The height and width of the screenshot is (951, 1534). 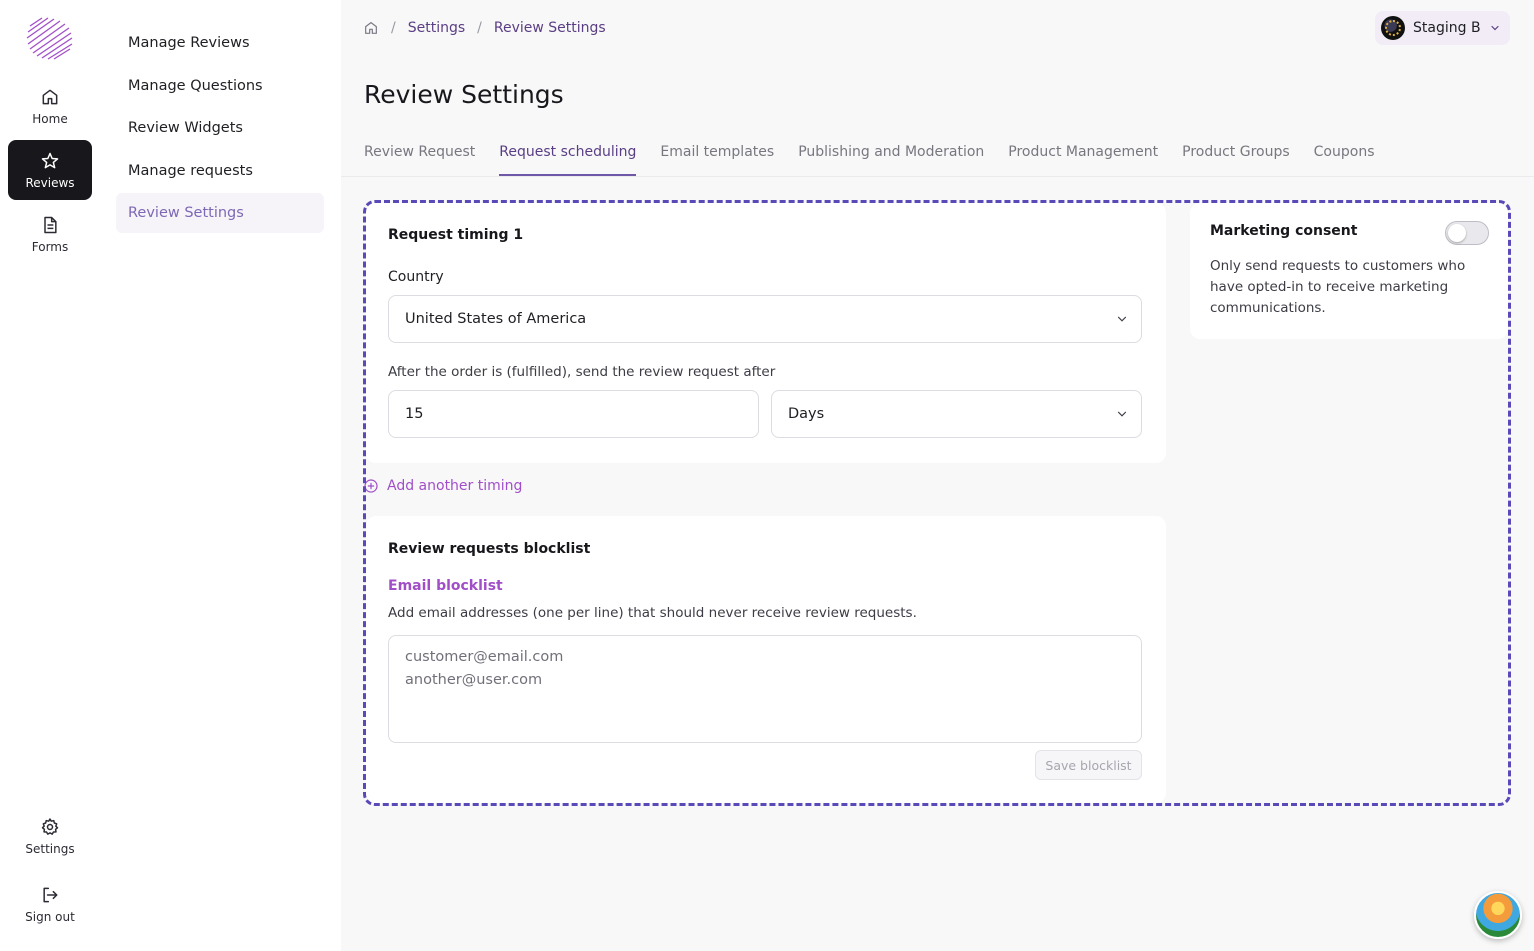 What do you see at coordinates (50, 848) in the screenshot?
I see `rail-item-label: Settings` at bounding box center [50, 848].